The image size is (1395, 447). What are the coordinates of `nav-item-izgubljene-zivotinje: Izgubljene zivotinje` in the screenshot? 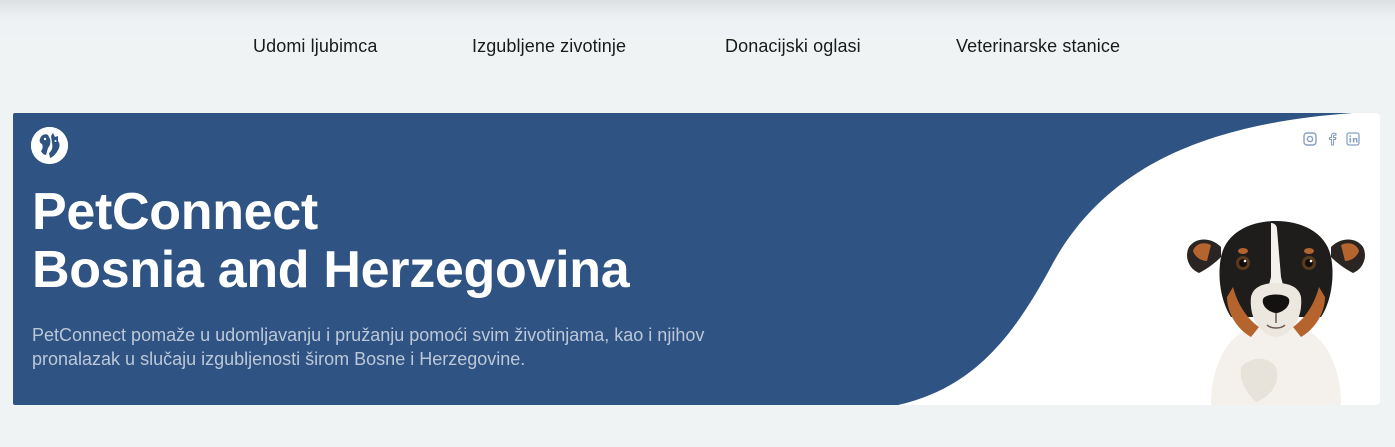 It's located at (549, 46).